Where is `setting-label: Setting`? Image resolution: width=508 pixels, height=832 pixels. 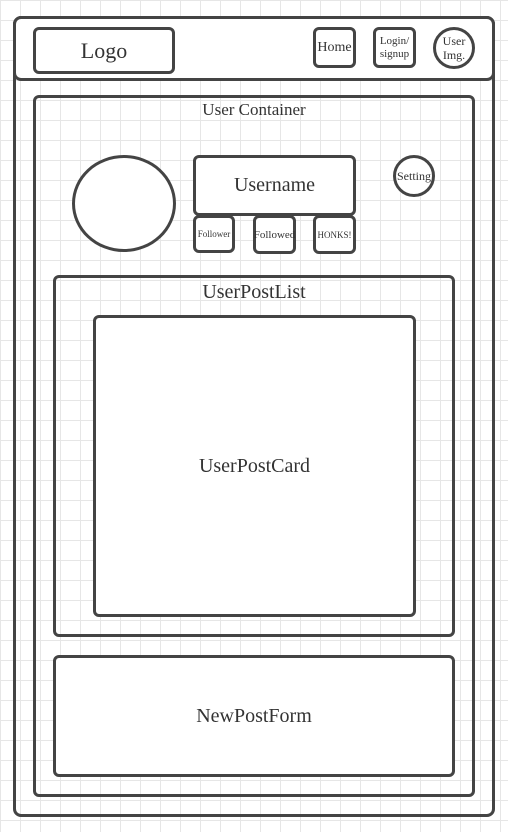 setting-label: Setting is located at coordinates (413, 175).